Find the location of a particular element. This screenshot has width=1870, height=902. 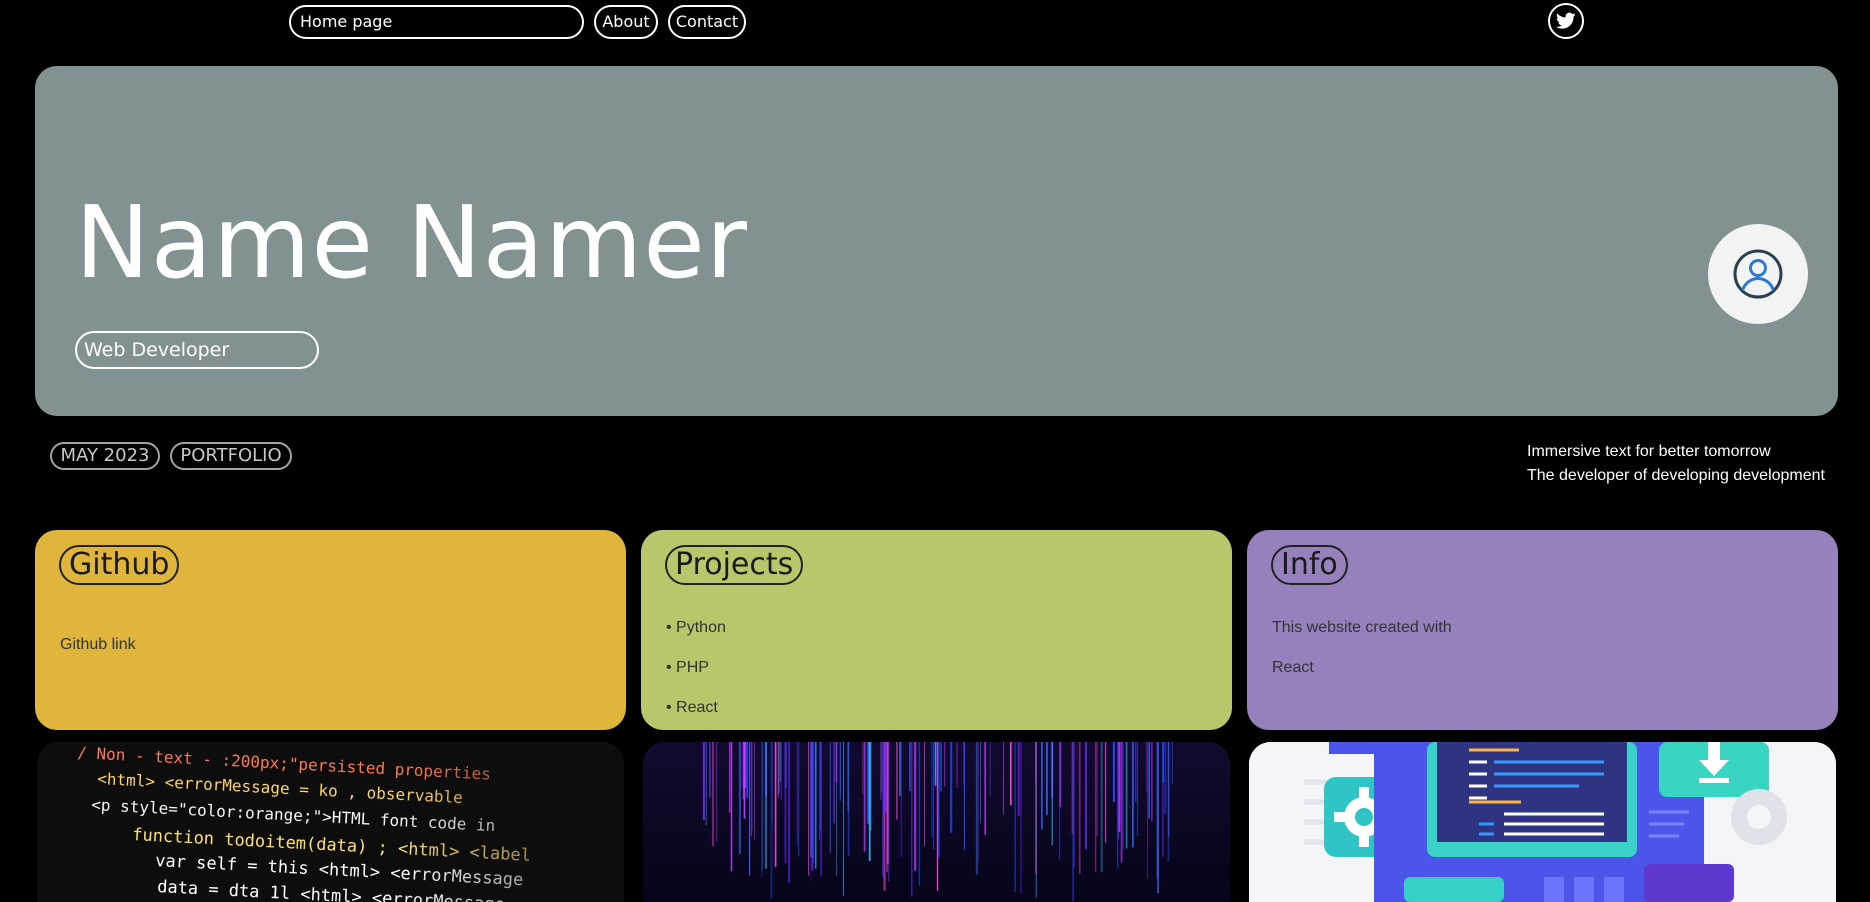

projects-card: Projects • Python • PHP • React is located at coordinates (936, 630).